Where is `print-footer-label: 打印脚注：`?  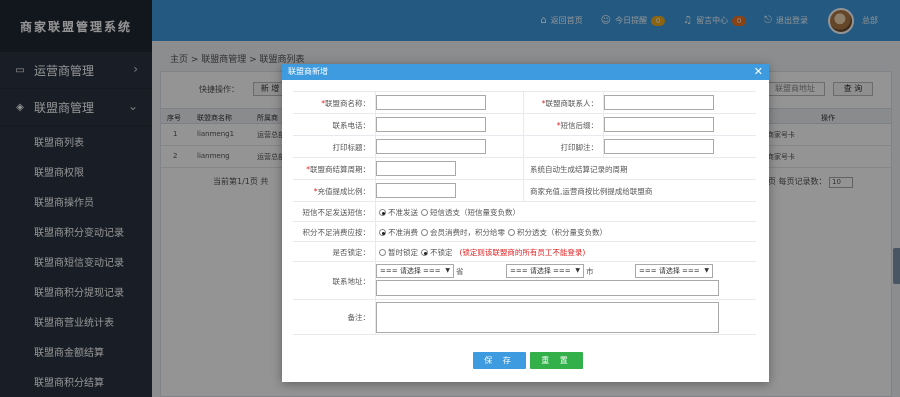 print-footer-label: 打印脚注： is located at coordinates (579, 147).